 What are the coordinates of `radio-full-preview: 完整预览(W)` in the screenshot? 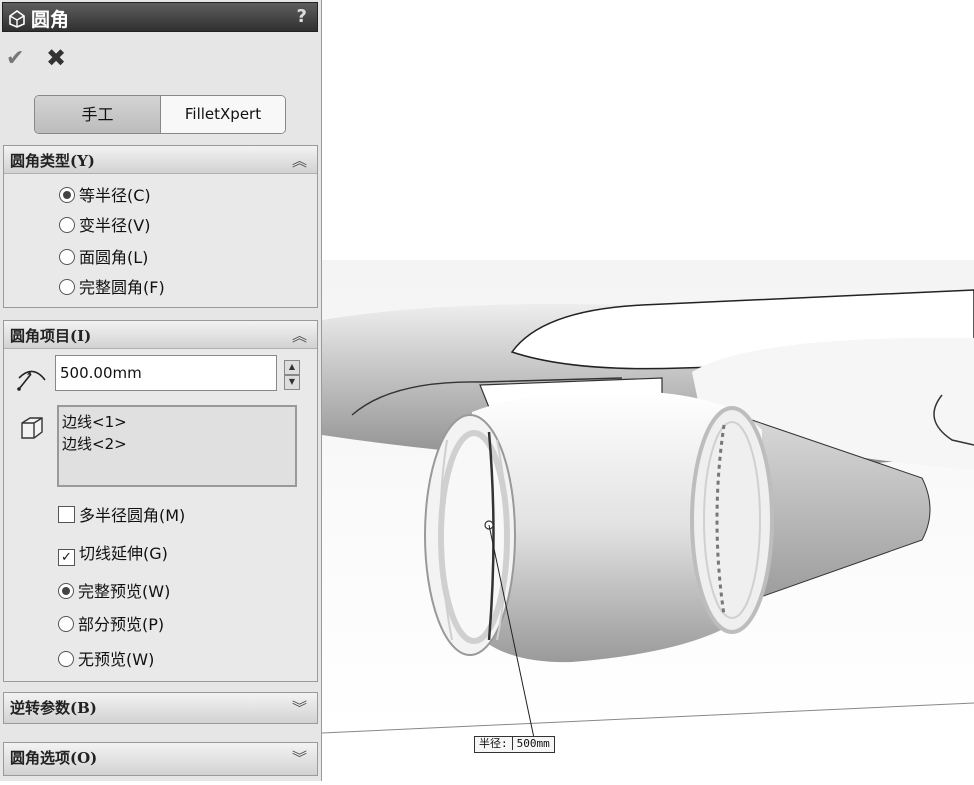 It's located at (114, 590).